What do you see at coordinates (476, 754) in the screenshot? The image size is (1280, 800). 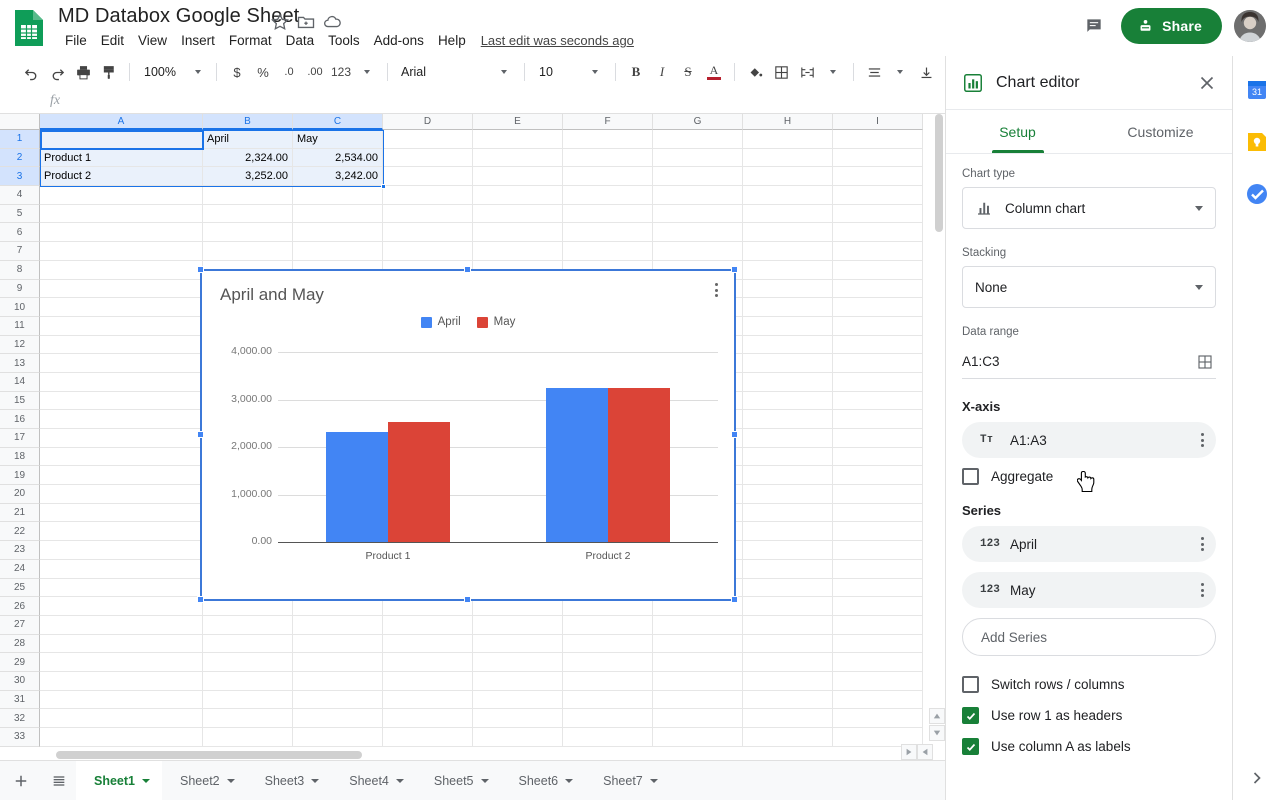 I see `horizontal-scrollbar` at bounding box center [476, 754].